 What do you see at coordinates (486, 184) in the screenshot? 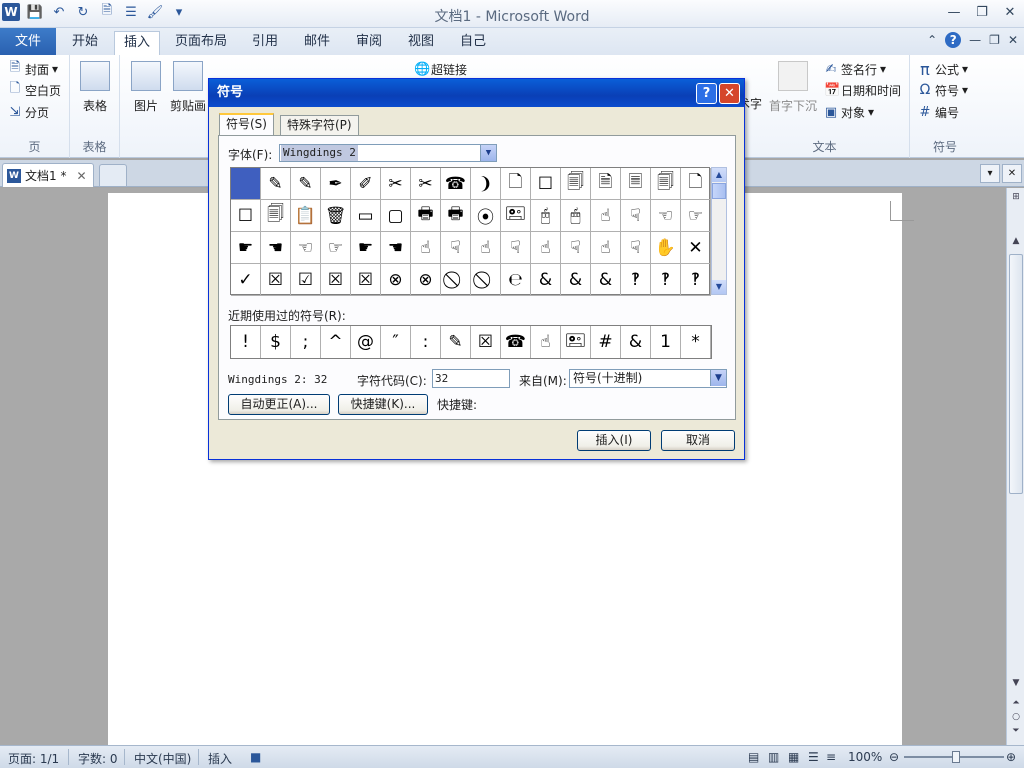
I see `symbol-cell: ❩` at bounding box center [486, 184].